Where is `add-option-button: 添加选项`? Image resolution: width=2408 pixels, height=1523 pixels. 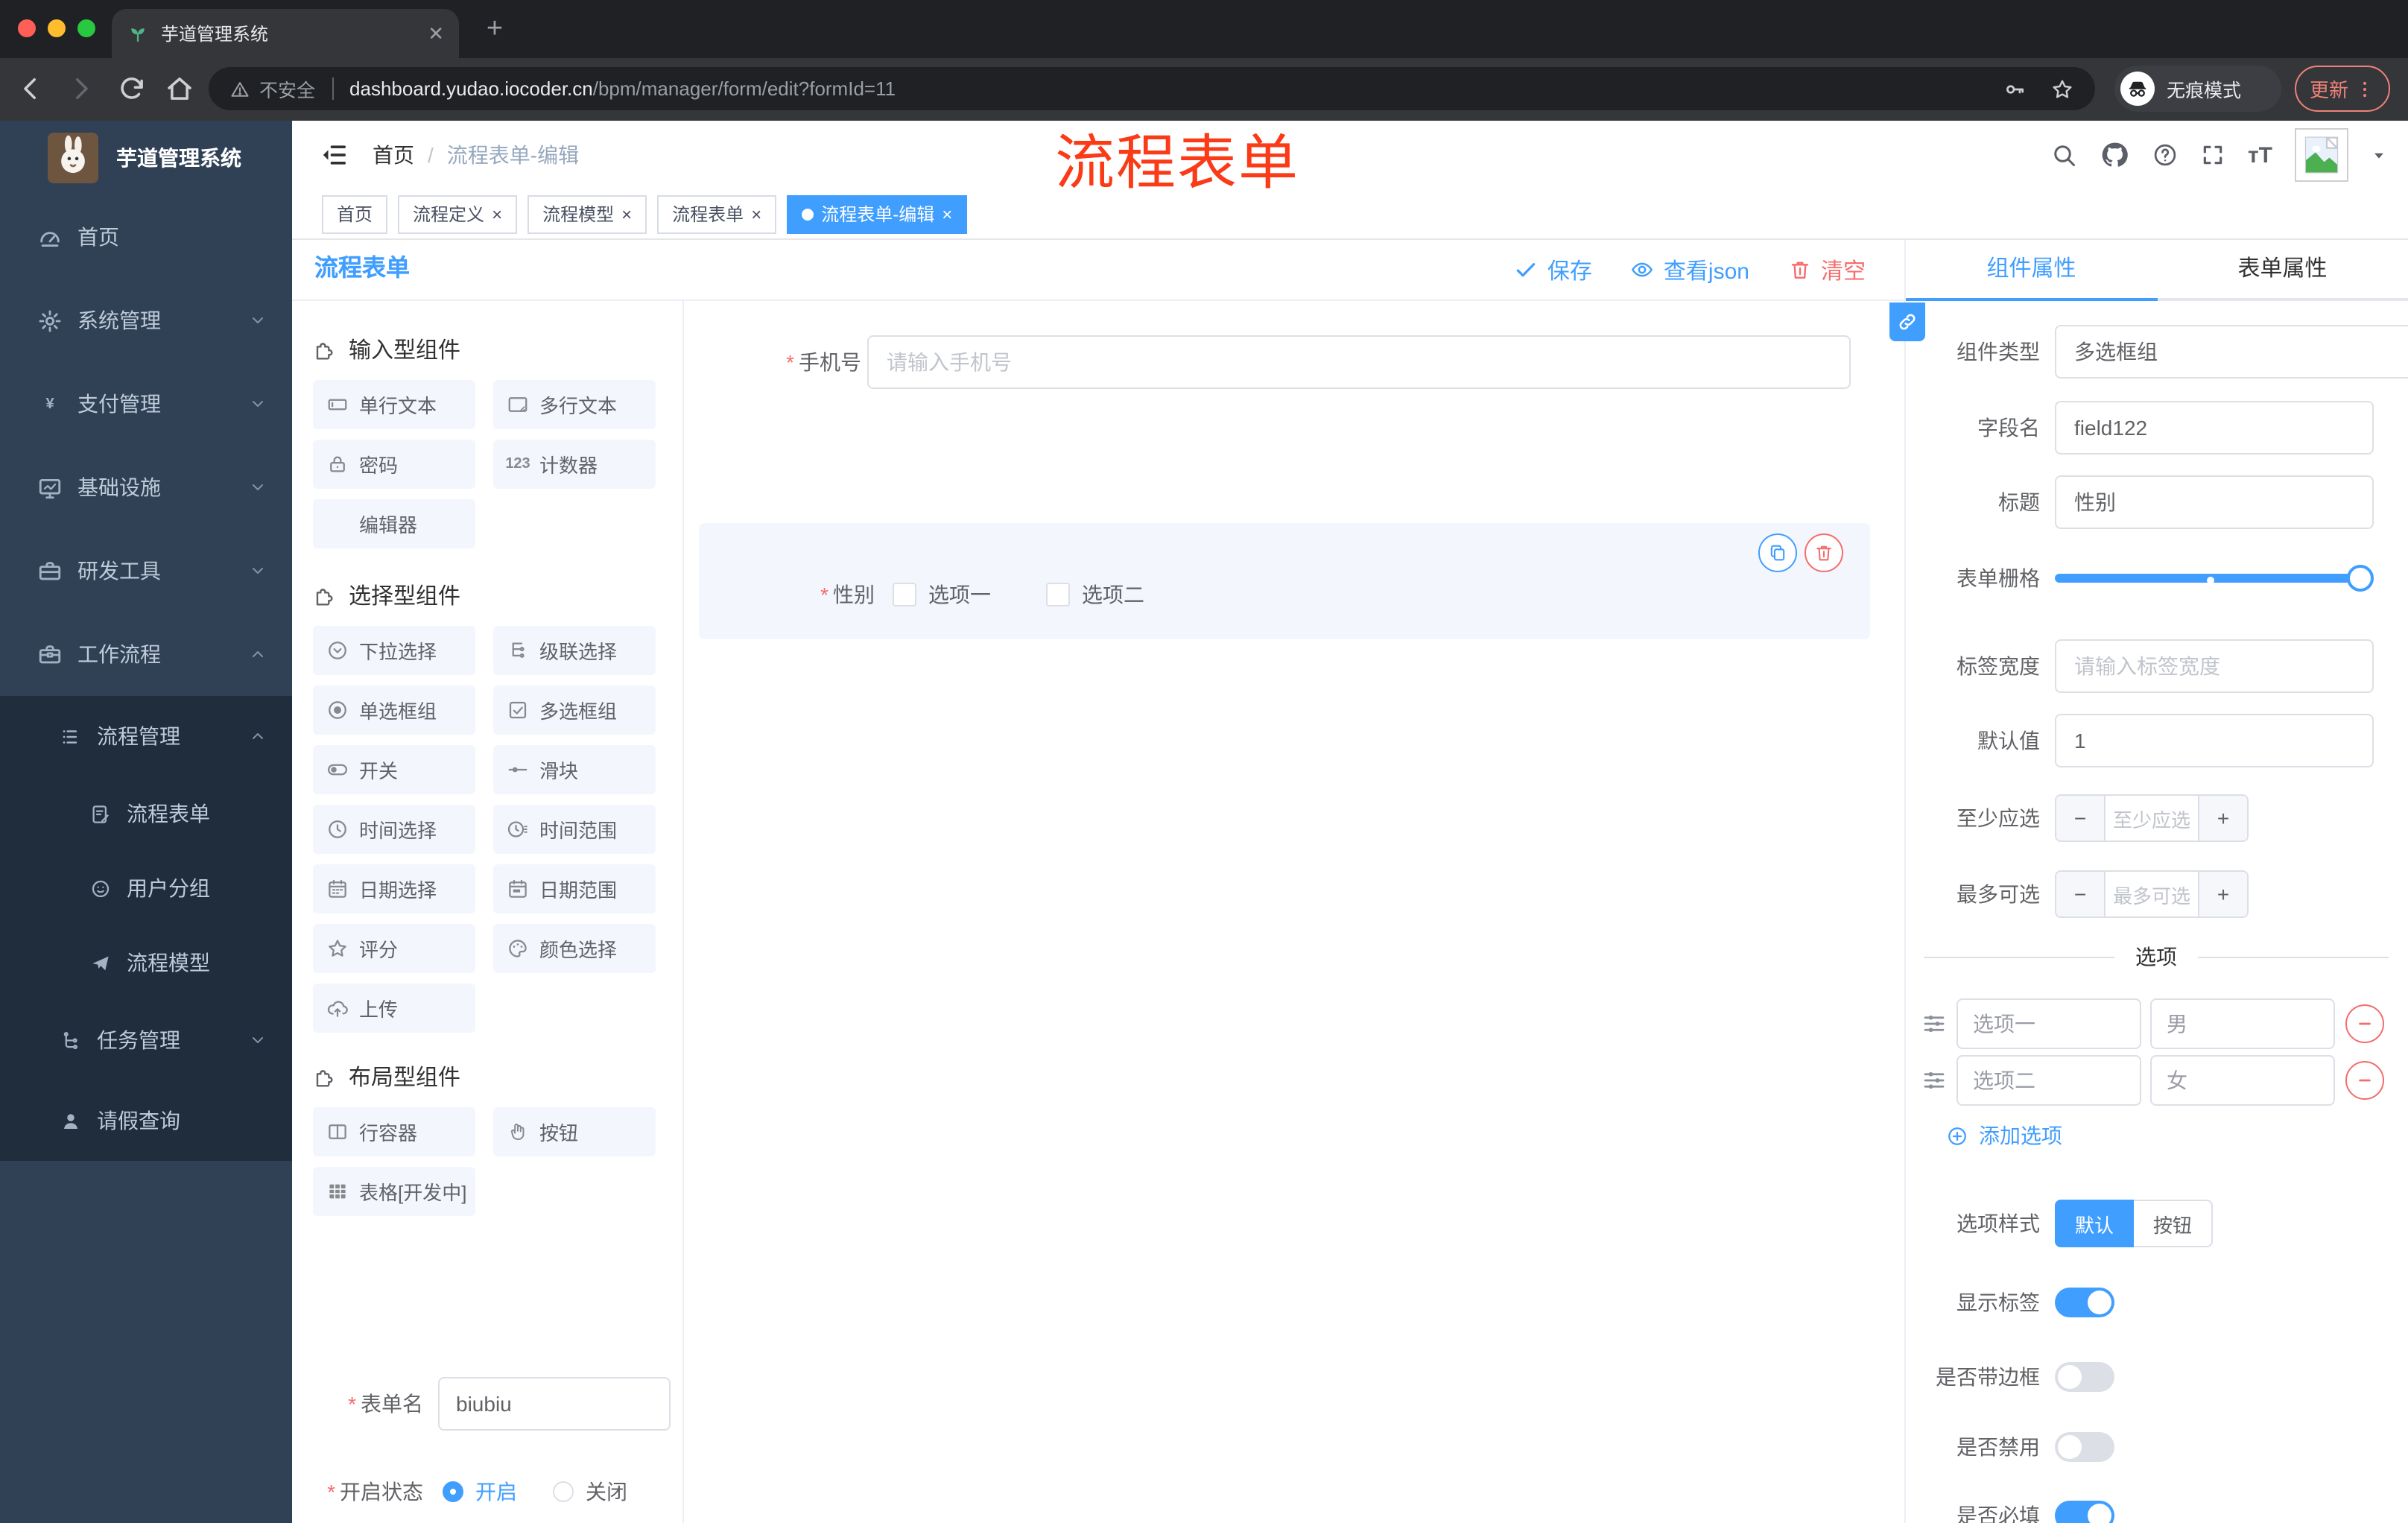 add-option-button: 添加选项 is located at coordinates (2004, 1135).